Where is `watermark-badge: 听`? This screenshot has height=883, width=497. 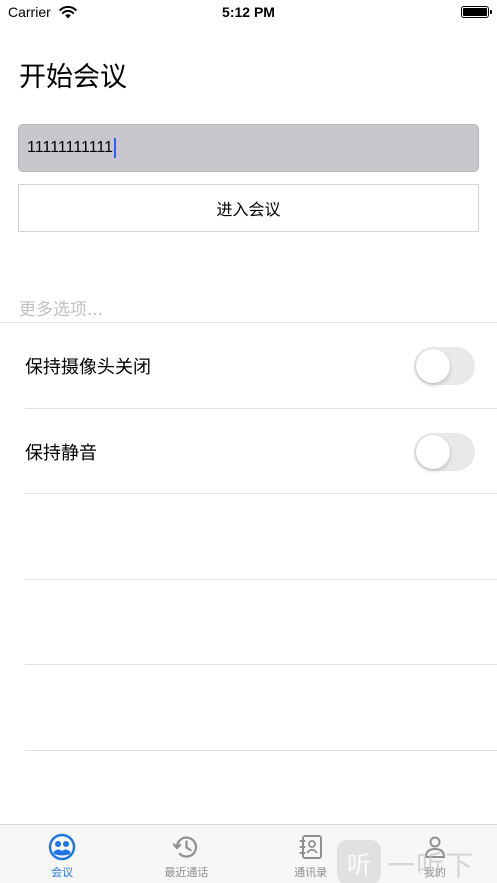 watermark-badge: 听 is located at coordinates (359, 861).